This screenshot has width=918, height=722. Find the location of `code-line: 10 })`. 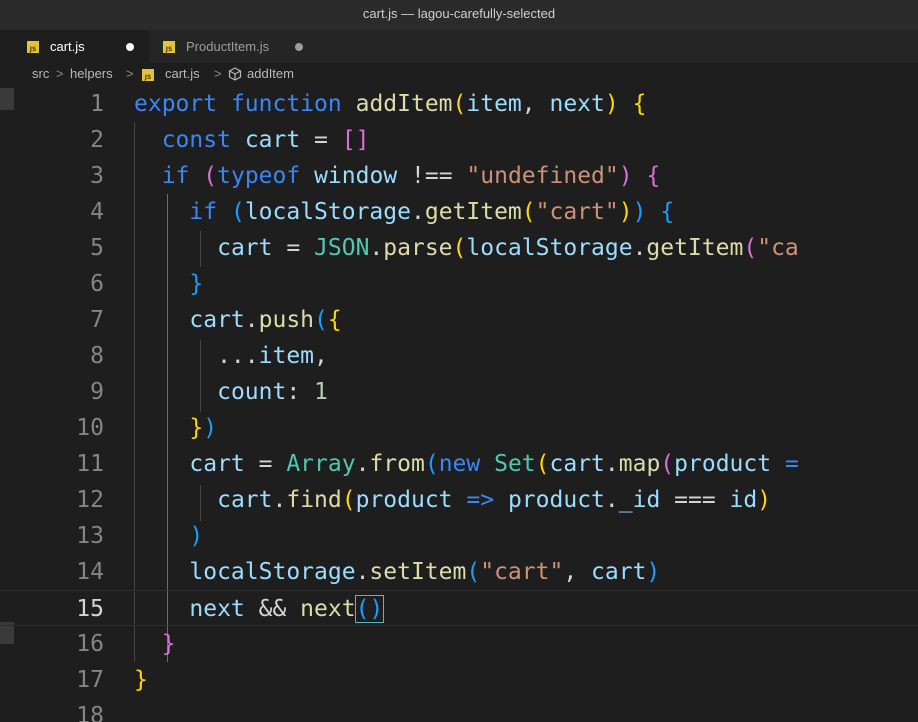

code-line: 10 }) is located at coordinates (459, 428).